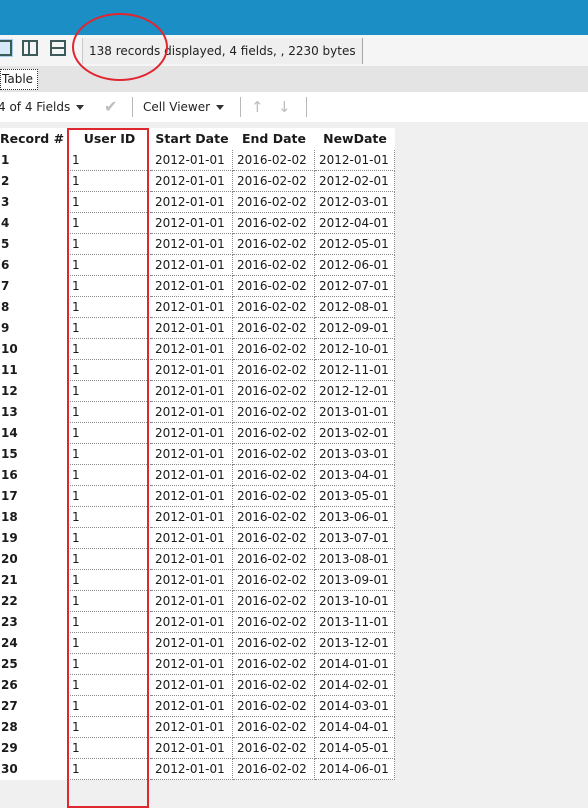  Describe the element at coordinates (355, 769) in the screenshot. I see `table-cell: 2014-06-01` at that location.